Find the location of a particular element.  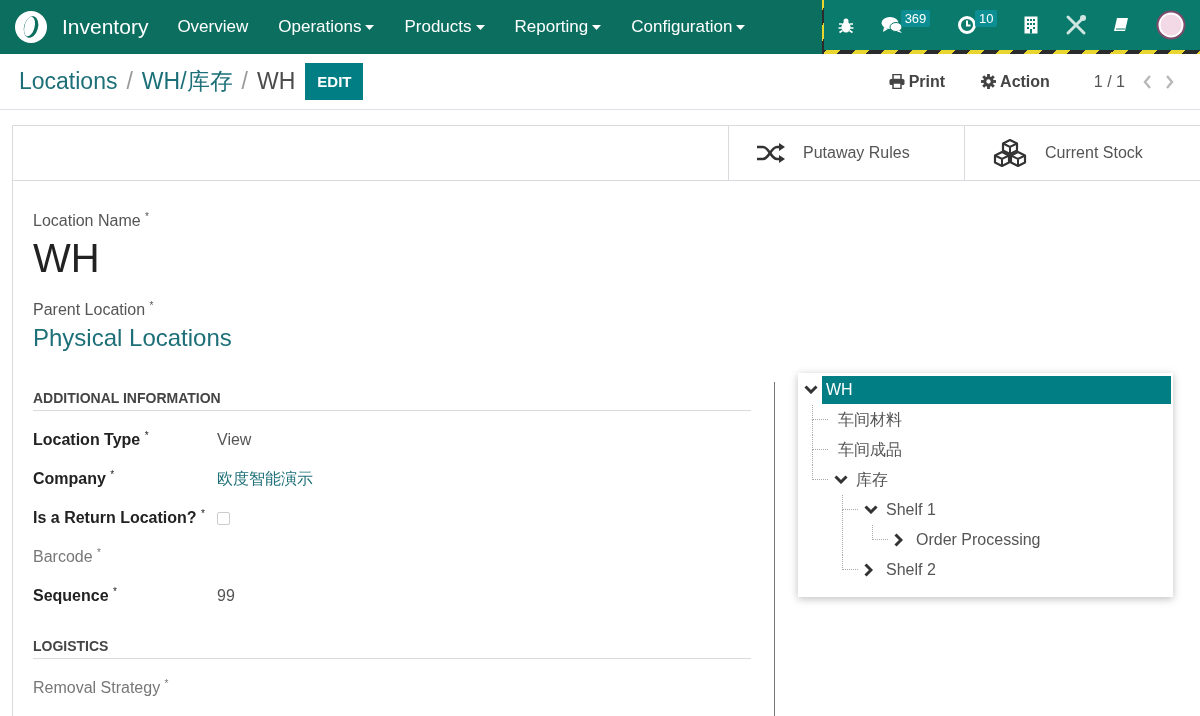

field-label: Is a Return Location? $^{*}$ is located at coordinates (119, 518).